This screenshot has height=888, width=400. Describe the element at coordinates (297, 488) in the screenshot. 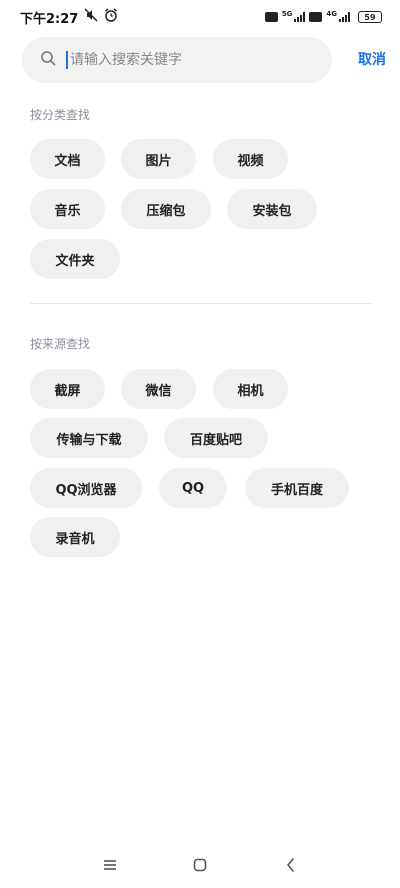

I see `source-chip-mobile-baidu: 手机百度` at that location.